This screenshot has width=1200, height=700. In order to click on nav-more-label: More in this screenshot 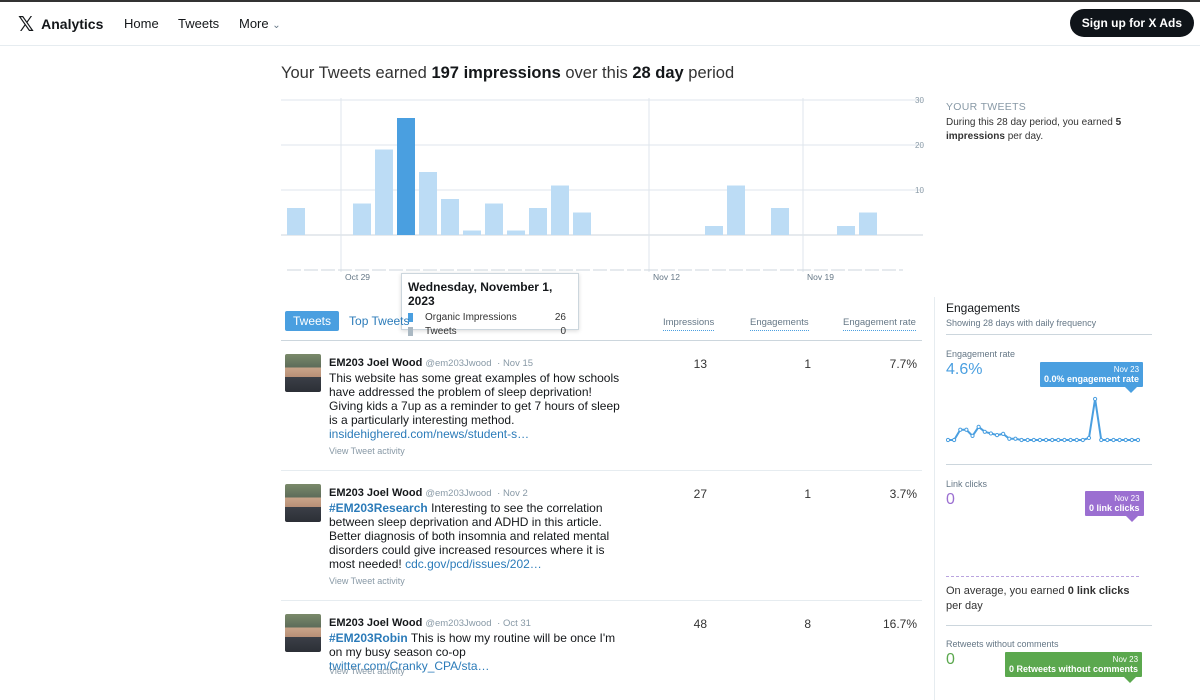, I will do `click(254, 23)`.